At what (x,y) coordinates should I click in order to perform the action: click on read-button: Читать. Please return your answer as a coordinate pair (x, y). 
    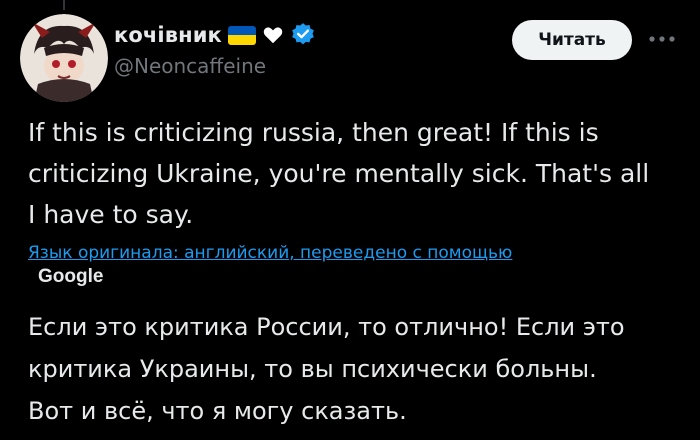
    Looking at the image, I should click on (572, 40).